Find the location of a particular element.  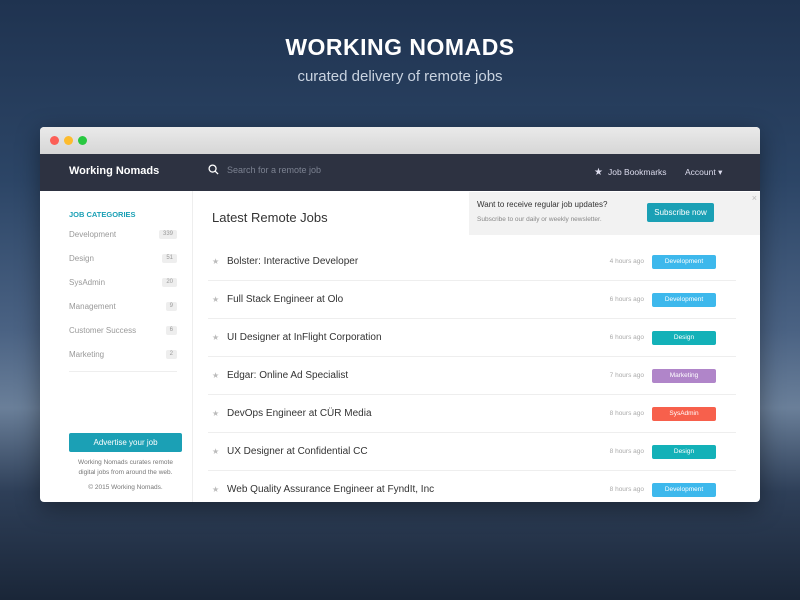

close-window-button is located at coordinates (54, 140).